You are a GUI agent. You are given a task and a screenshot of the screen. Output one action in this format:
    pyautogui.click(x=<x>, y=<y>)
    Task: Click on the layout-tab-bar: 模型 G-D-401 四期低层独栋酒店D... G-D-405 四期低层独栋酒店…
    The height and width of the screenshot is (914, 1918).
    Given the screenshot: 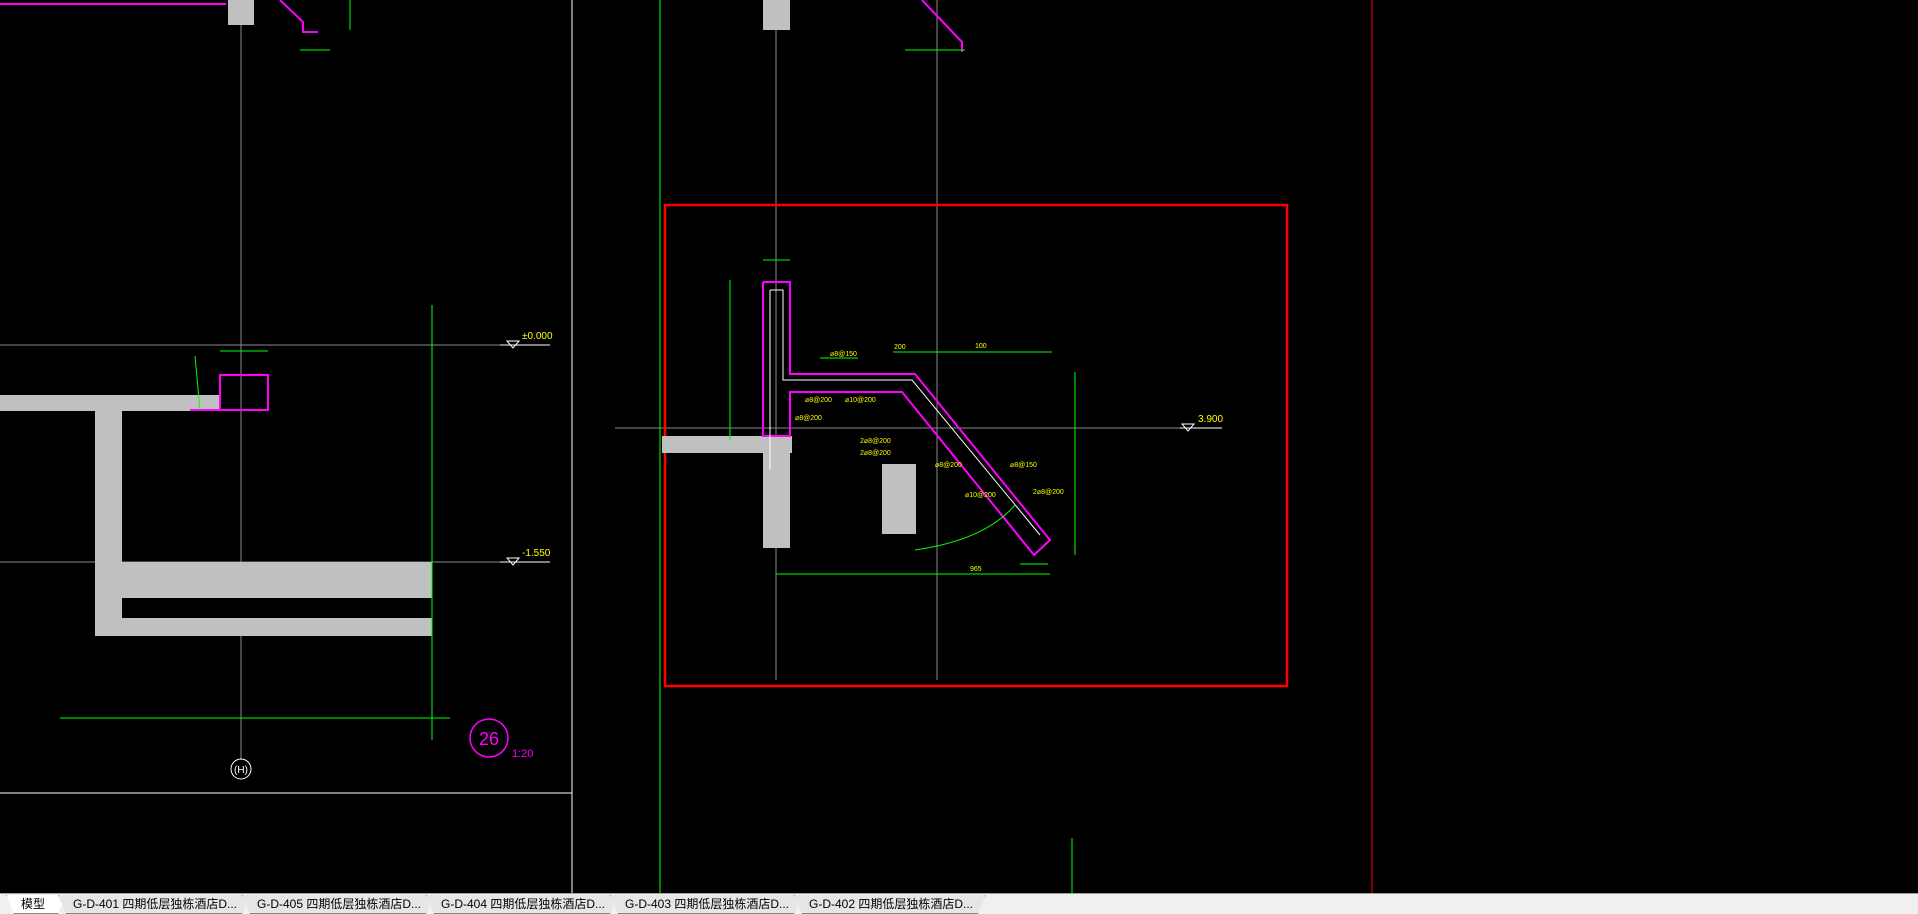 What is the action you would take?
    pyautogui.click(x=959, y=903)
    